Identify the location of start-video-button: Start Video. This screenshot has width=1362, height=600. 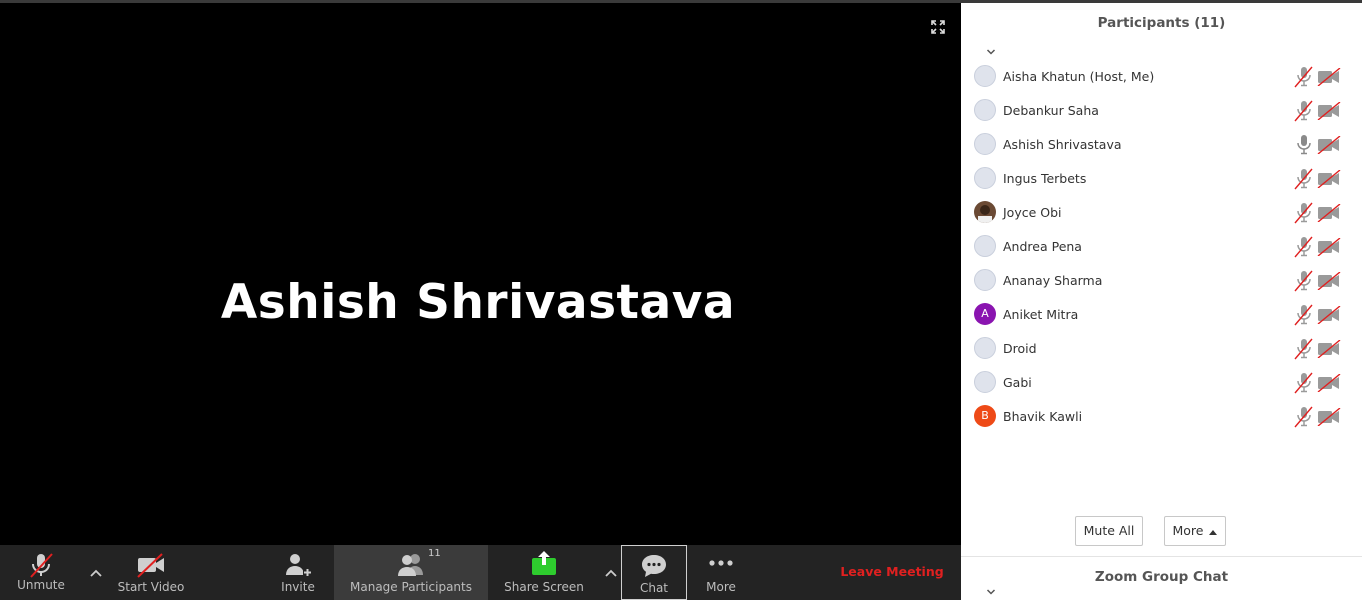
(151, 572).